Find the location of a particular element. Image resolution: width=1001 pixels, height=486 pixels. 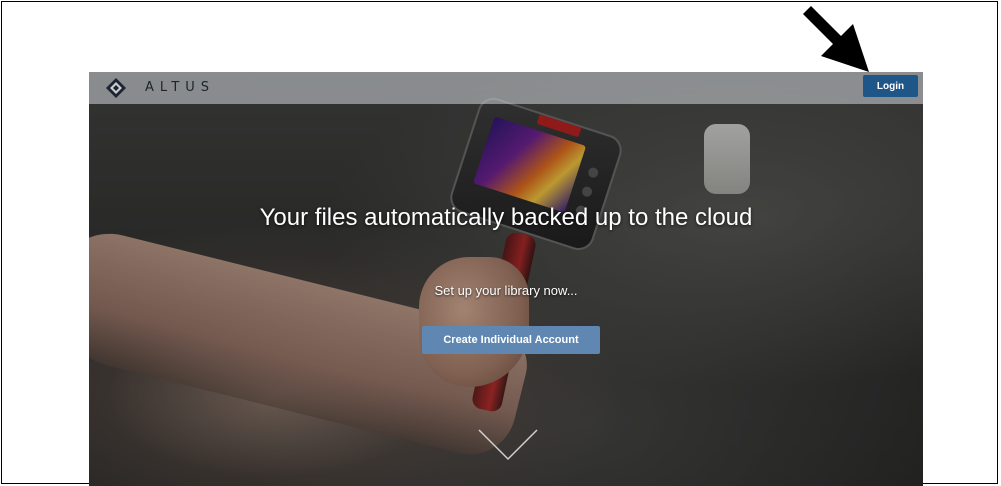

altus-logo-icon is located at coordinates (116, 88).